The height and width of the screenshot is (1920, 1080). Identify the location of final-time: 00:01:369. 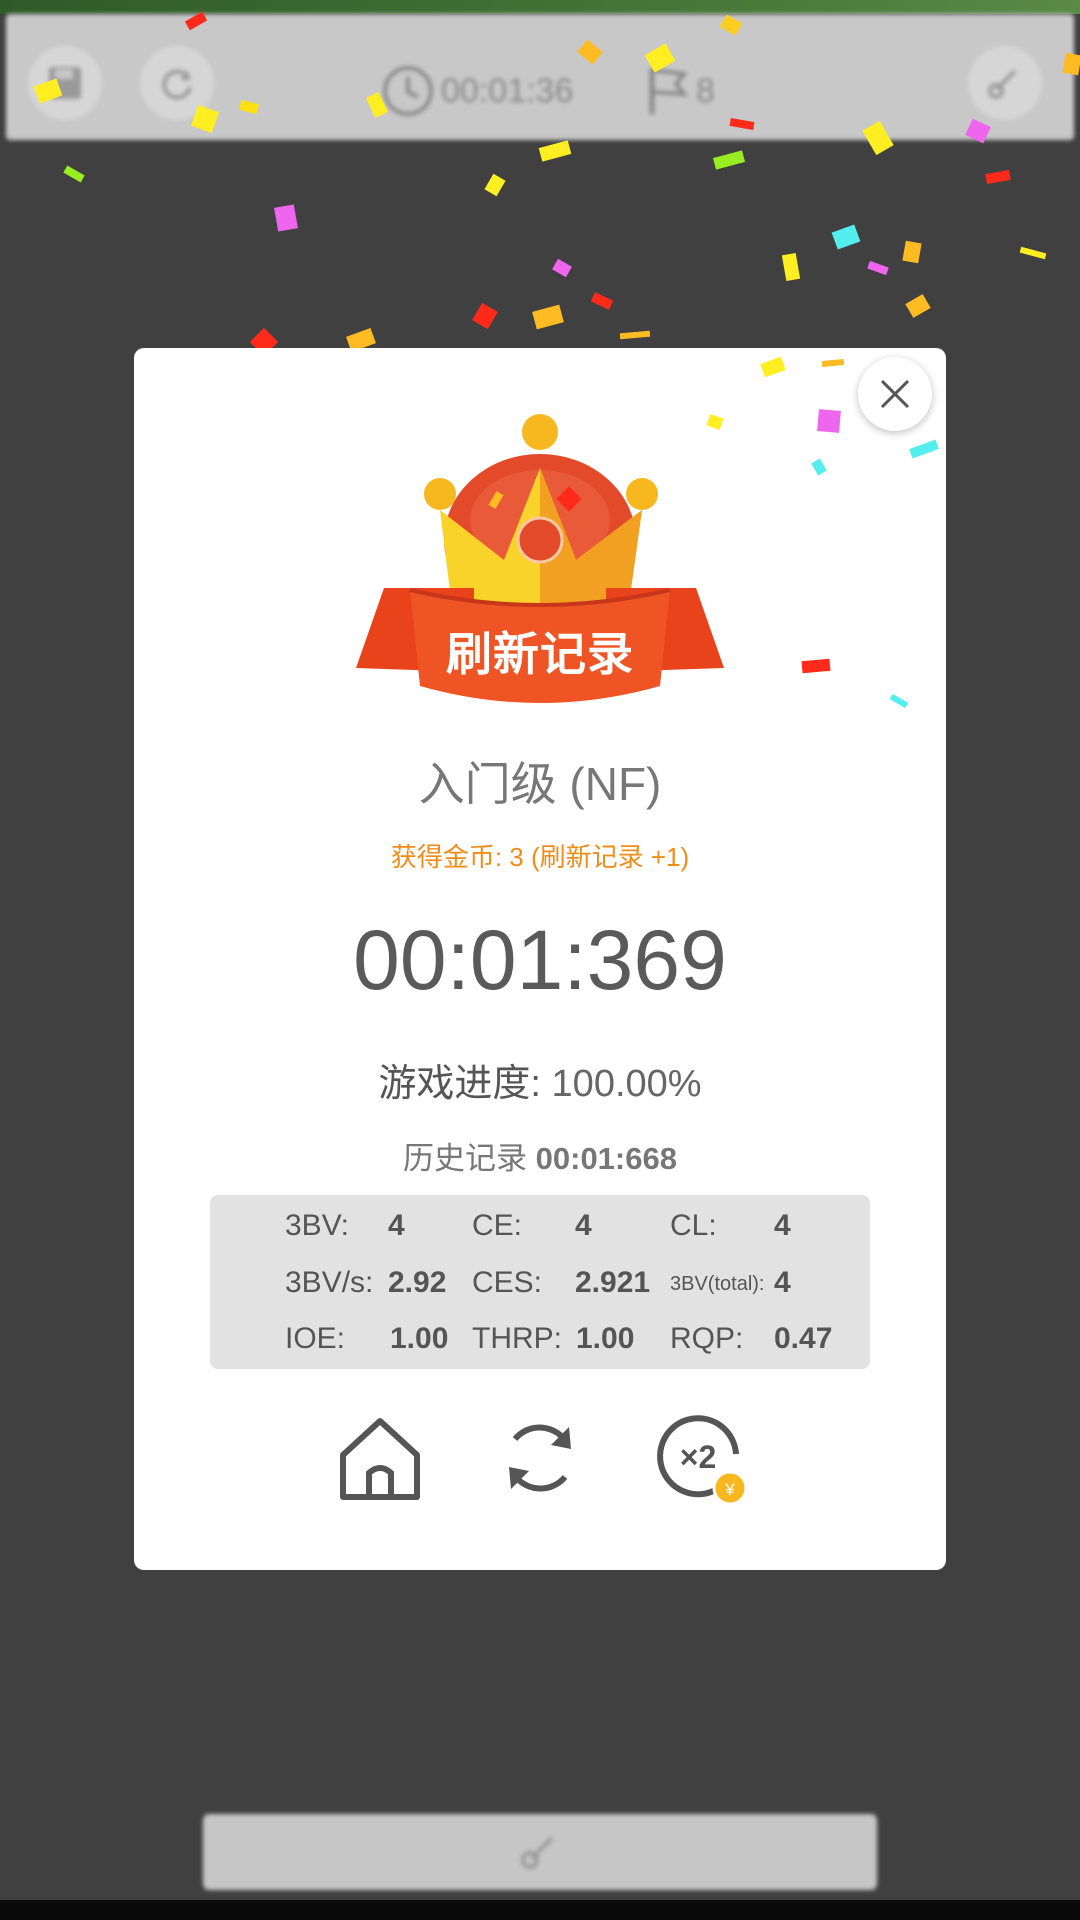
(540, 960).